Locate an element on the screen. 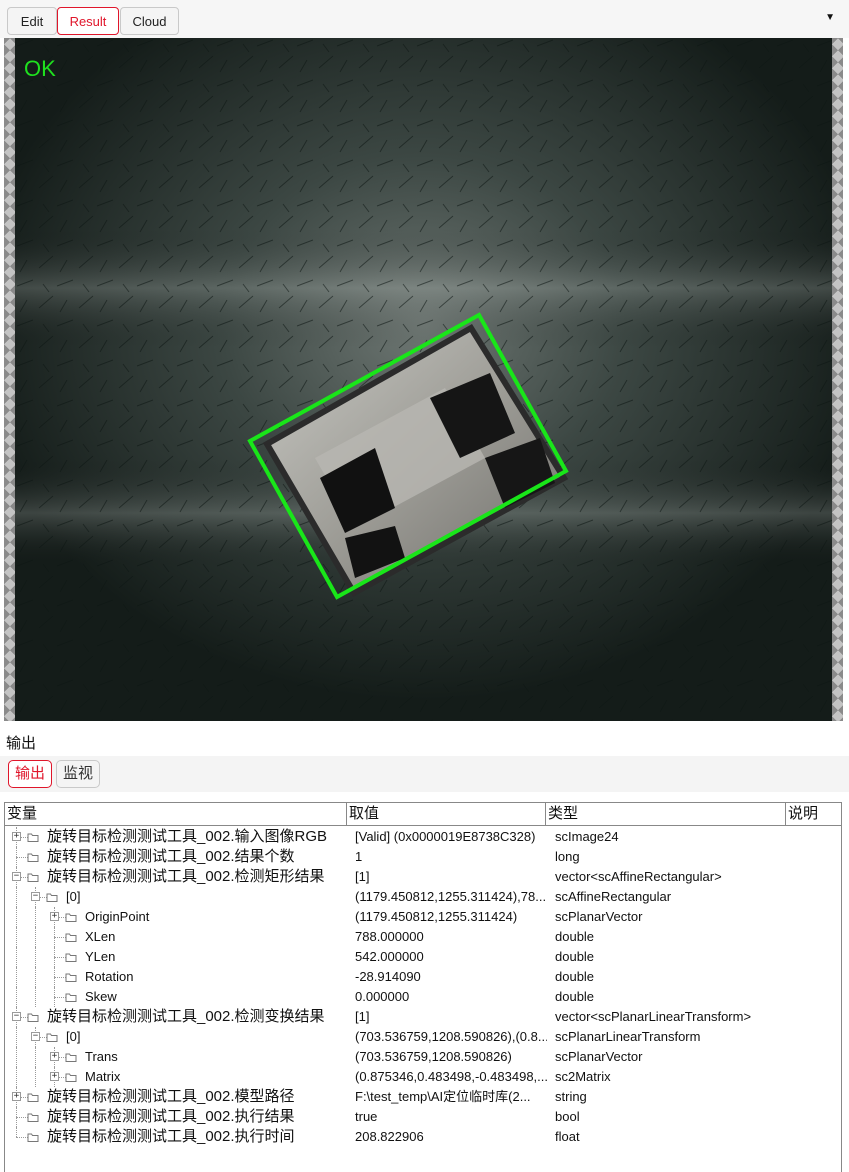 Image resolution: width=849 pixels, height=1172 pixels. variable-value: (703.536759,1208.590826) is located at coordinates (433, 1056).